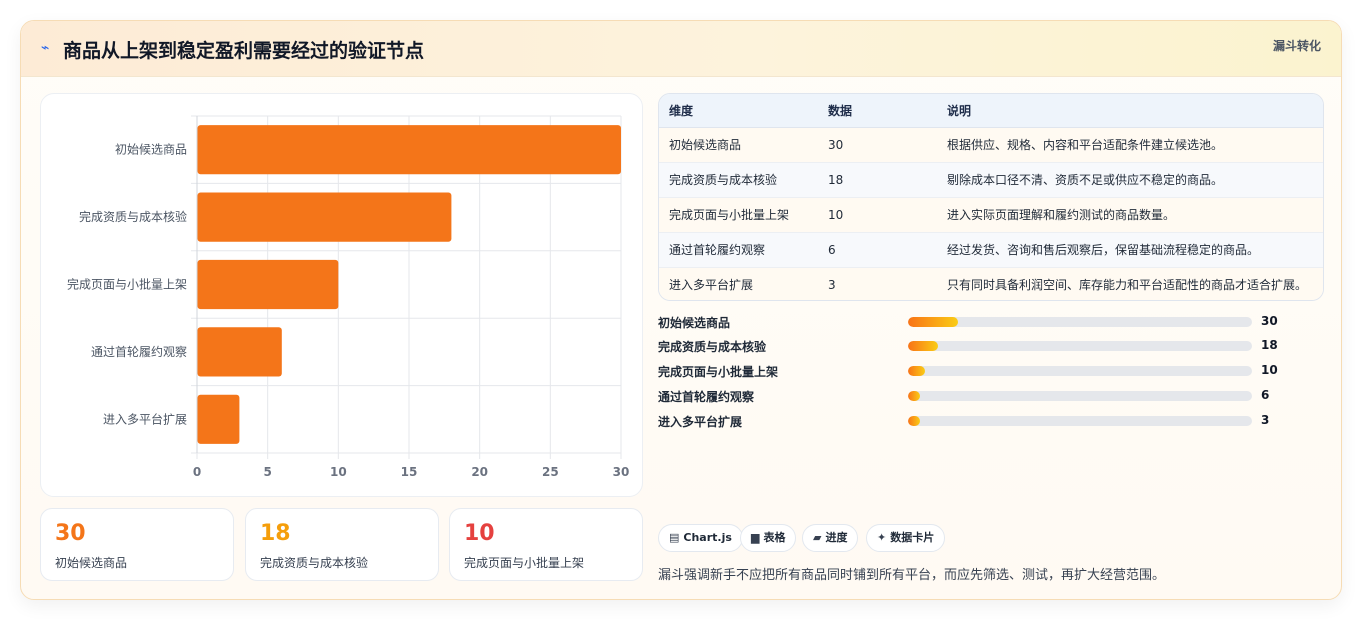  What do you see at coordinates (755, 537) in the screenshot?
I see `table-icon: ▆` at bounding box center [755, 537].